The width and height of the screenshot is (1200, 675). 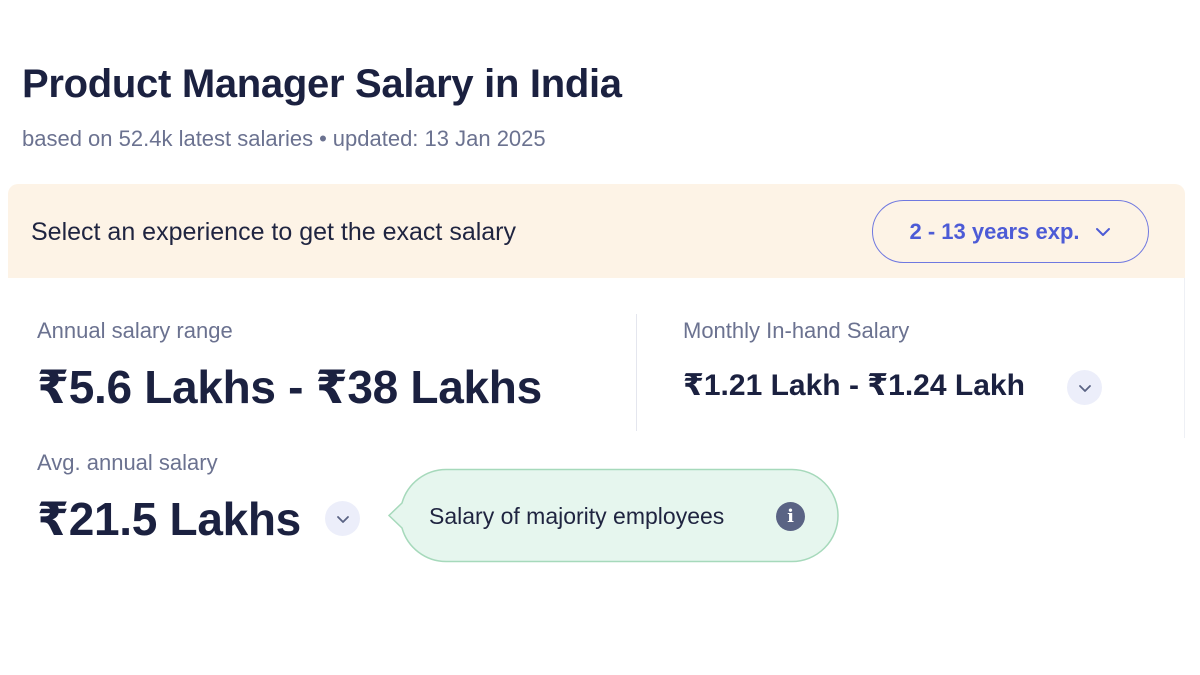 I want to click on monthly-inhand-label: Monthly In-hand Salary, so click(x=796, y=330).